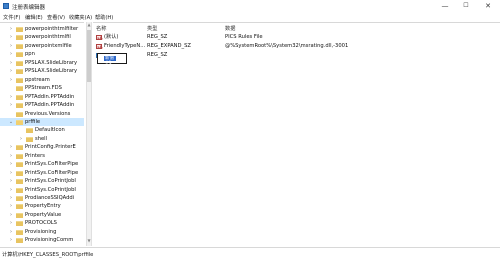  I want to click on tree-item-label: Provisioning, so click(41, 231).